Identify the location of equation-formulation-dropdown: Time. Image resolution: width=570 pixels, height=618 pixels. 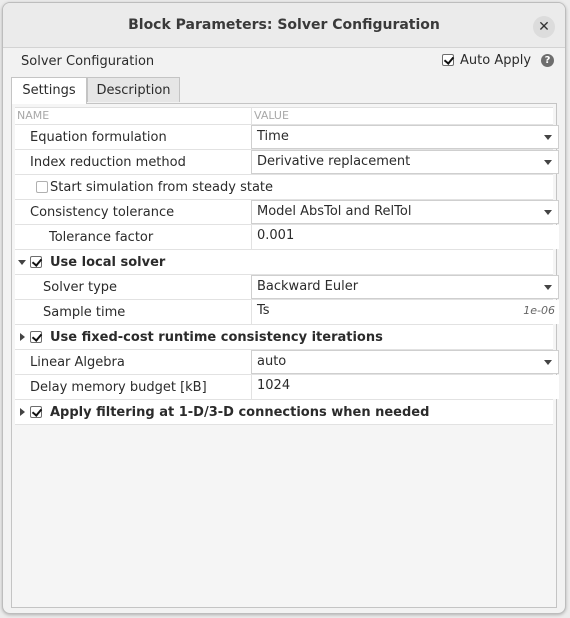
(405, 137).